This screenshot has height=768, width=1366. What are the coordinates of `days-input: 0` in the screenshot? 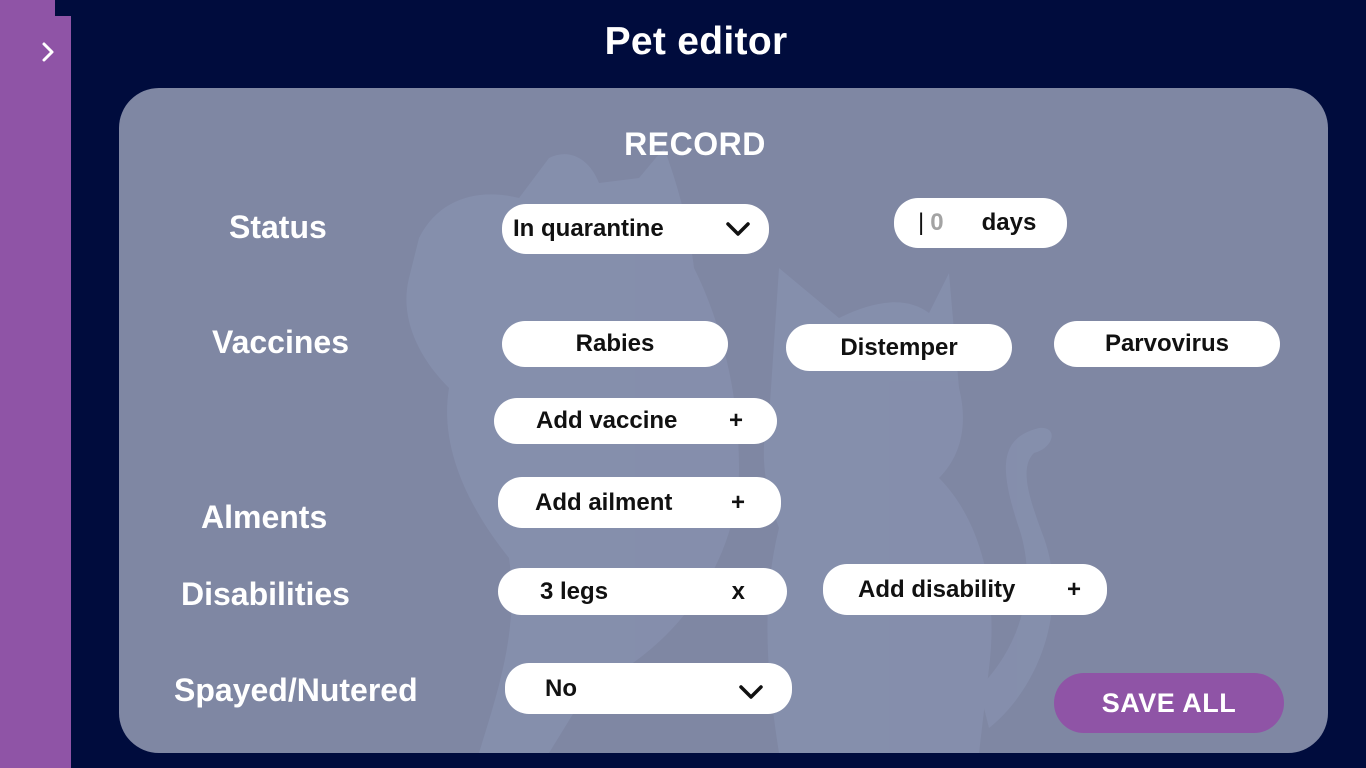 It's located at (936, 223).